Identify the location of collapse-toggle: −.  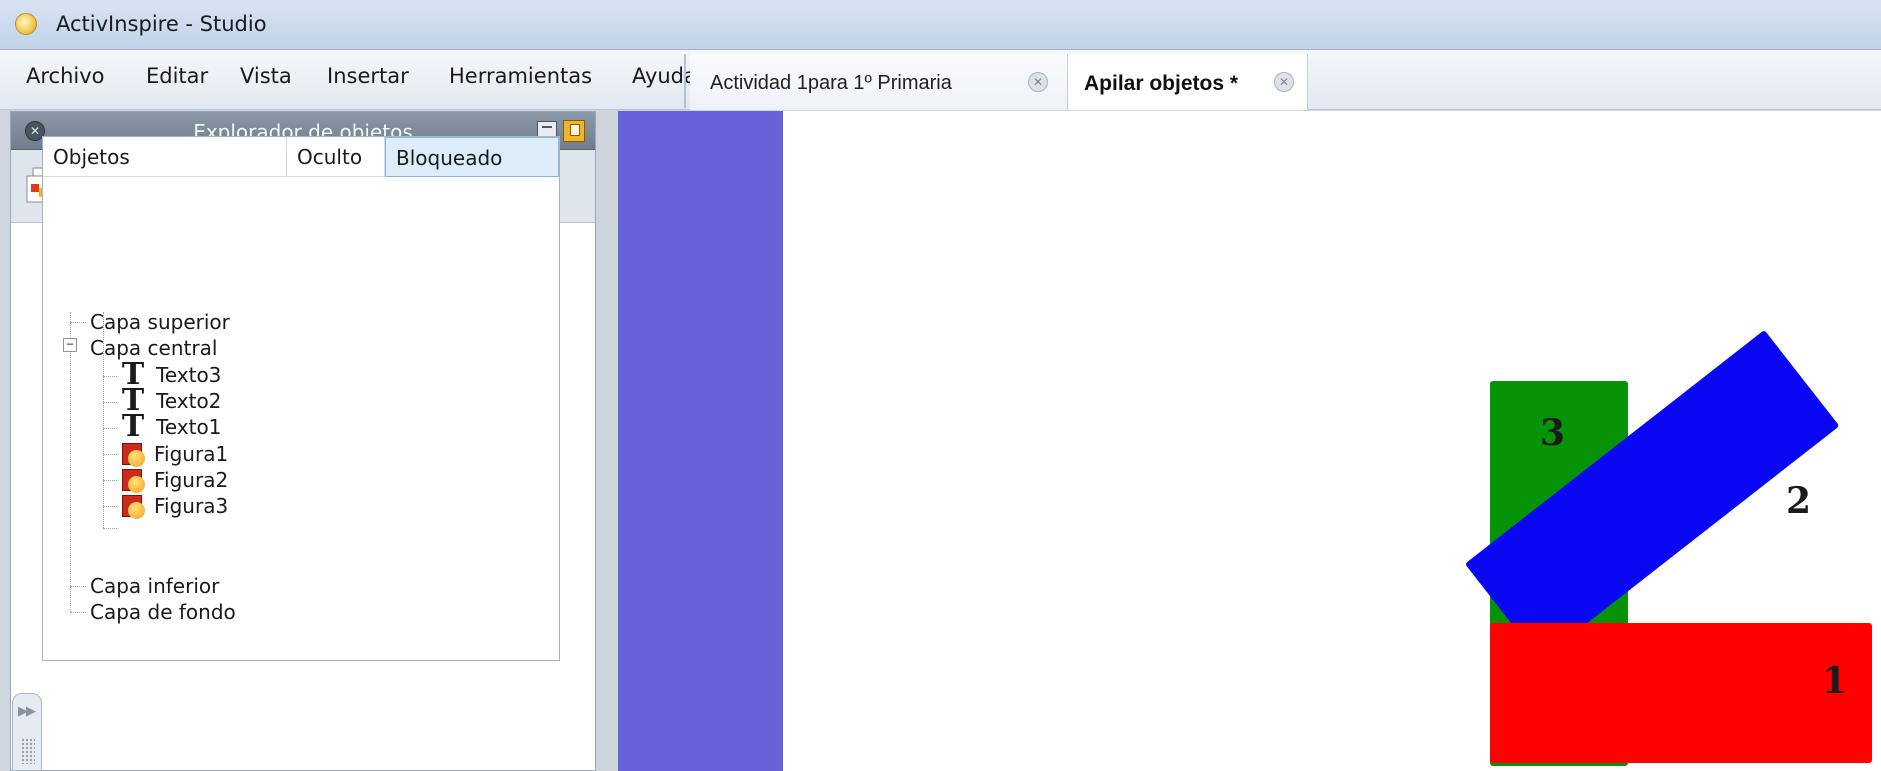
(70, 345).